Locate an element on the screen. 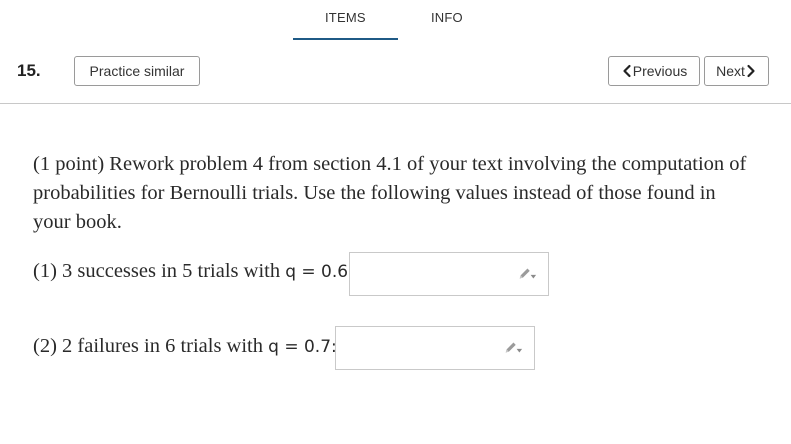  practice-similar-label: Practice similar is located at coordinates (137, 71).